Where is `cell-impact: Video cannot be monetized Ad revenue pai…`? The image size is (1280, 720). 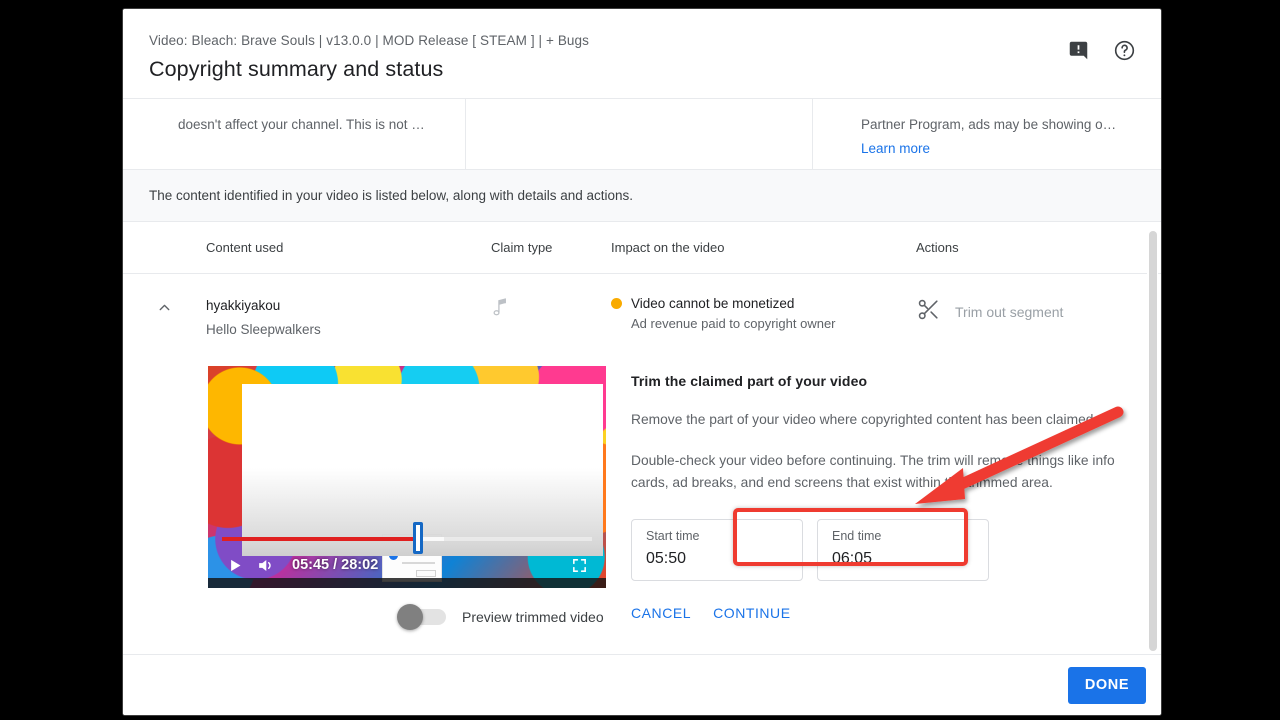
cell-impact: Video cannot be monetized Ad revenue pai… is located at coordinates (763, 313).